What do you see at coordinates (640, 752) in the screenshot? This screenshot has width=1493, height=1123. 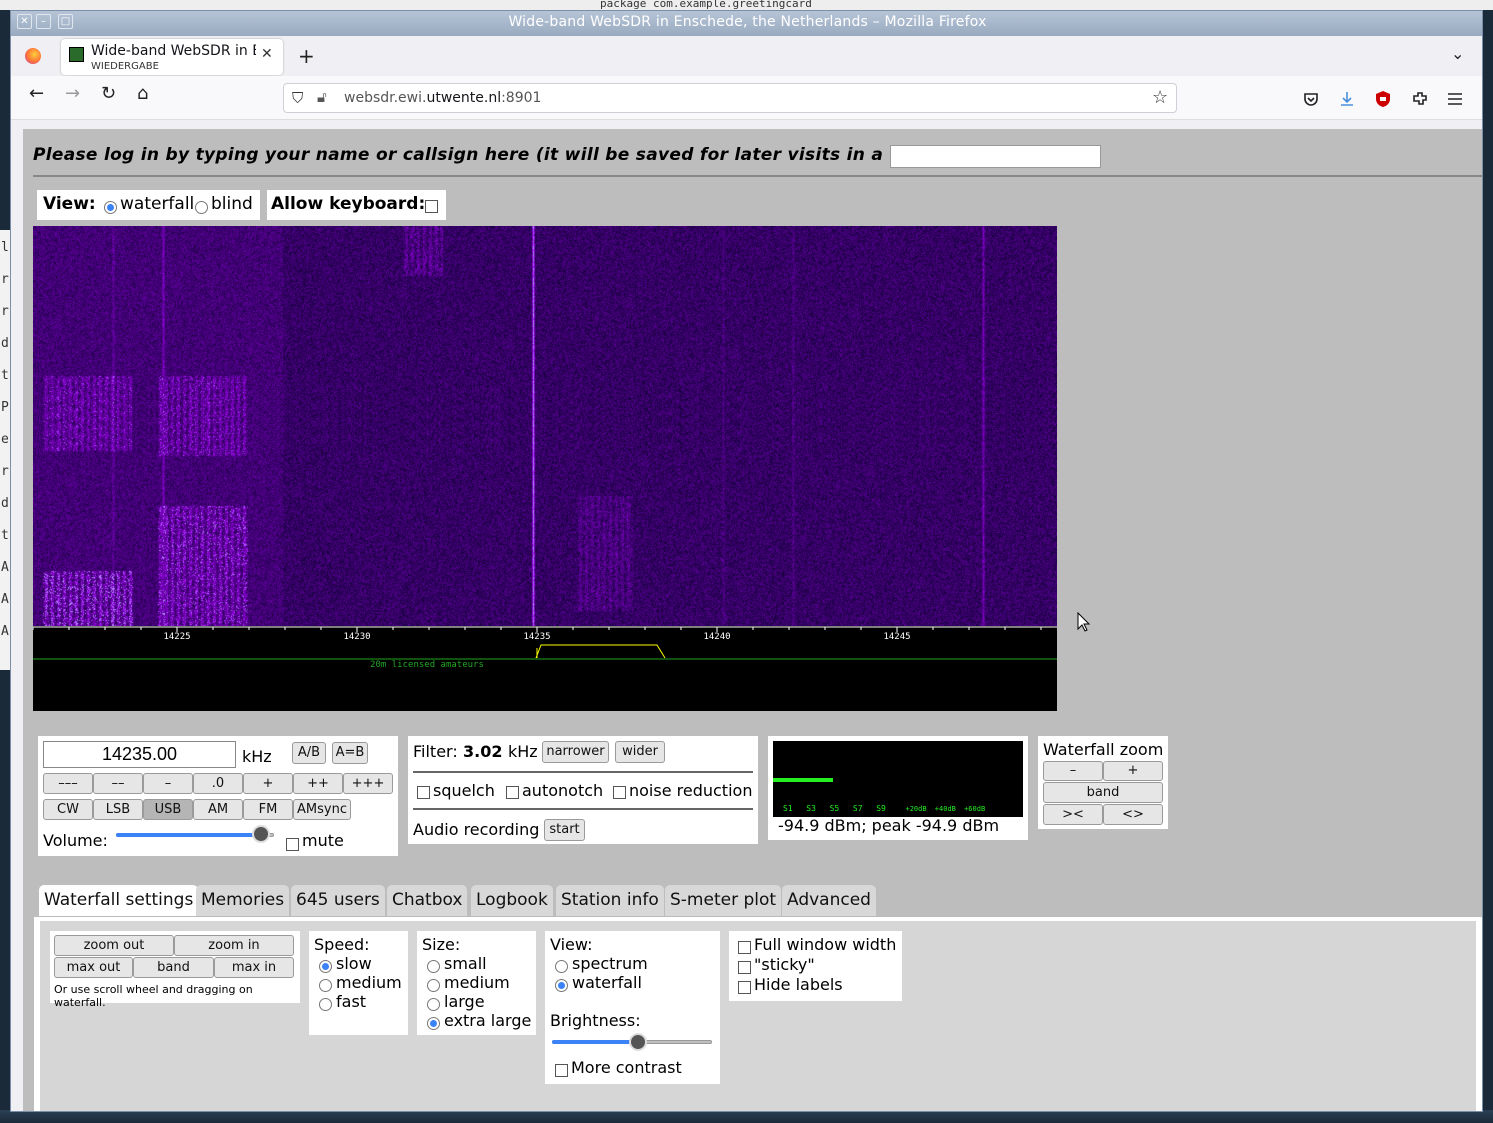 I see `filter-wider-button: wider` at bounding box center [640, 752].